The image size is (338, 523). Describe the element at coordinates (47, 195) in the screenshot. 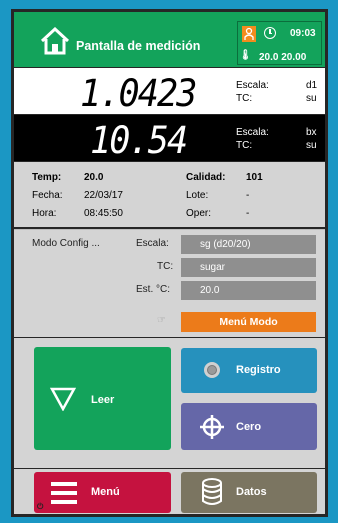

I see `fecha-label: Fecha:` at that location.